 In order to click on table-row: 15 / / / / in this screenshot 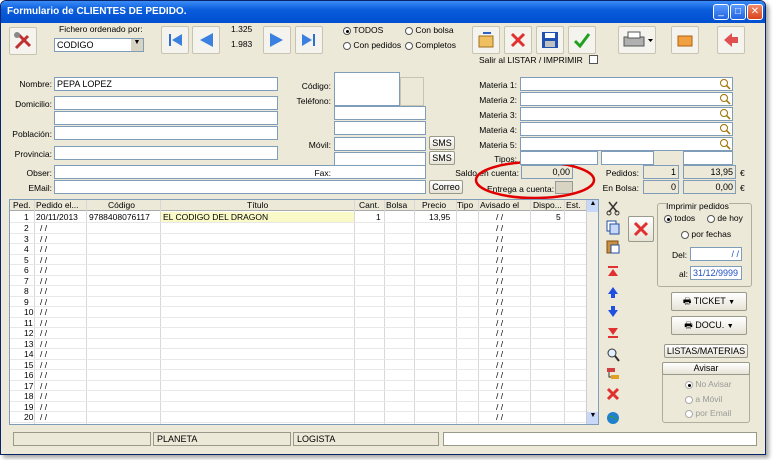, I will do `click(300, 365)`.